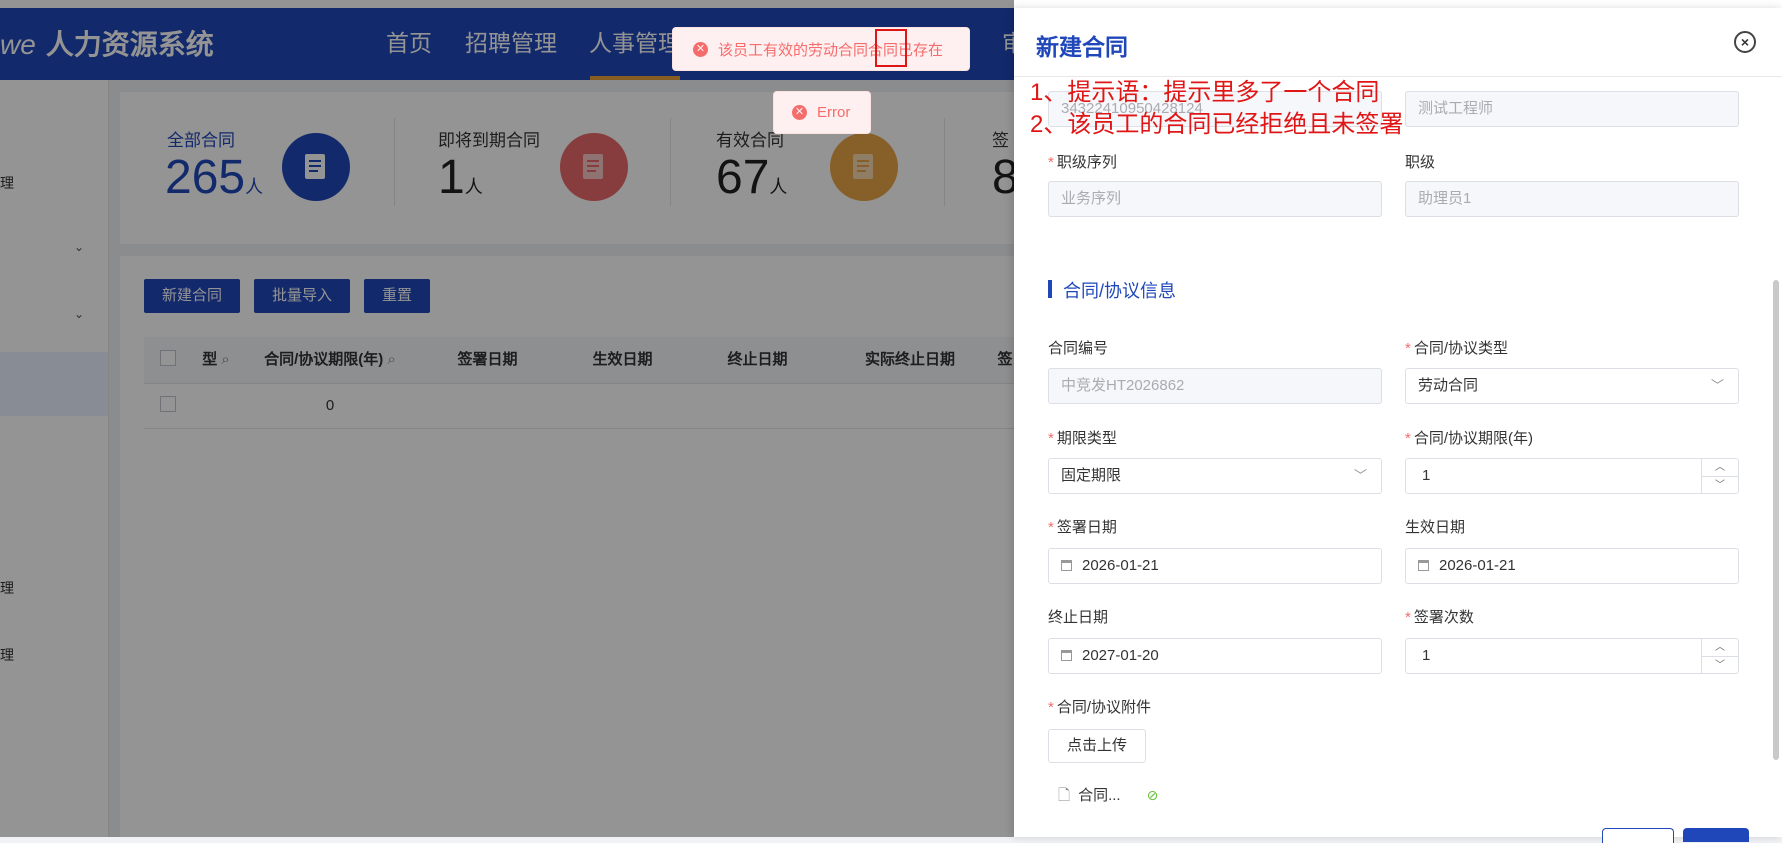 The width and height of the screenshot is (1782, 843). I want to click on contract-type-label: * 合同/协议类型, so click(1457, 348).